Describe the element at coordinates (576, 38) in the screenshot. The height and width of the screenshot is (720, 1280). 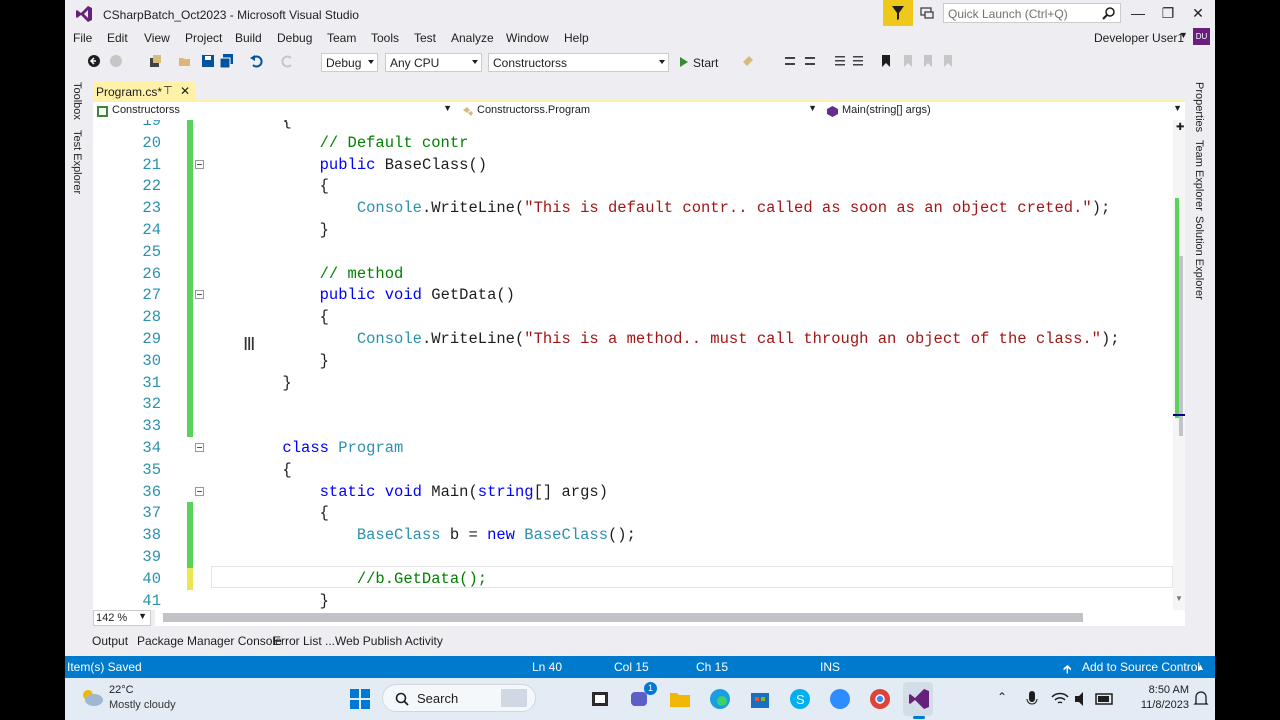
I see `menu-help: Help` at that location.